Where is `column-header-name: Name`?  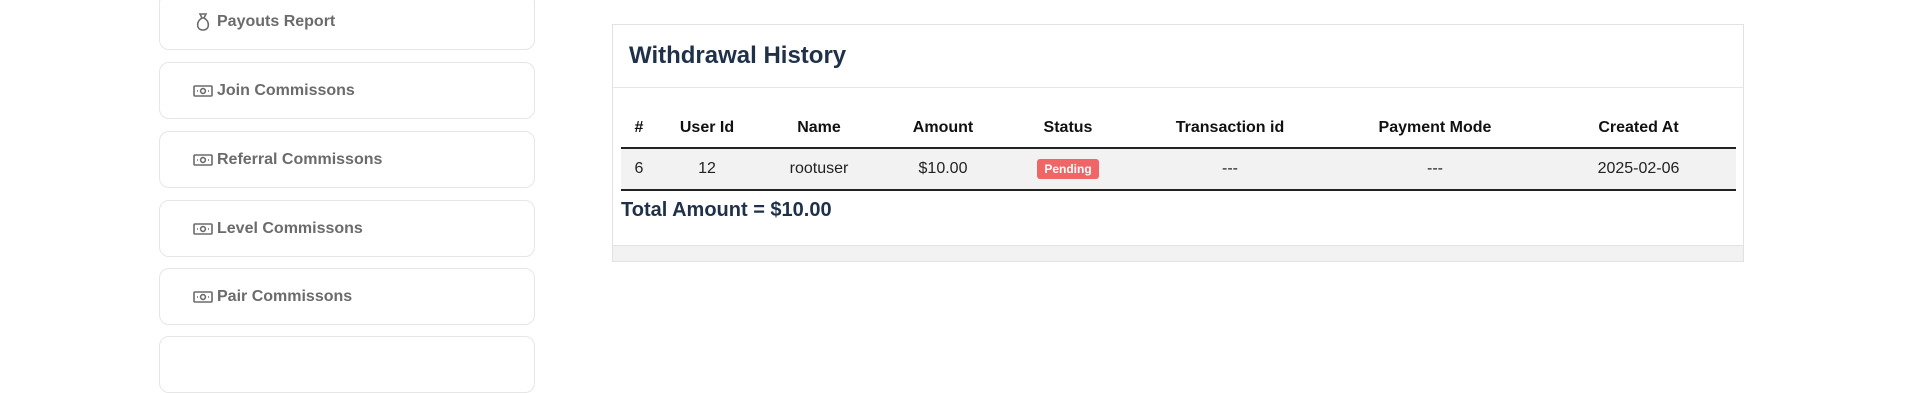 column-header-name: Name is located at coordinates (819, 129).